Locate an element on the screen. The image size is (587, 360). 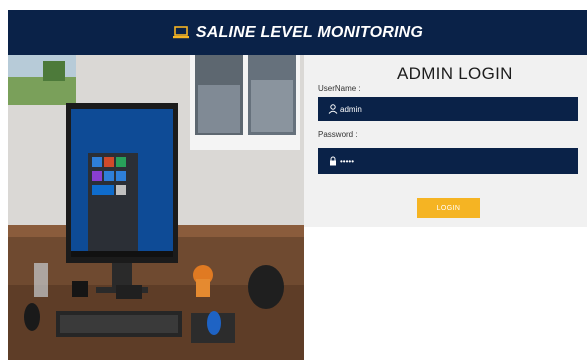
password-label: Password : is located at coordinates (338, 134).